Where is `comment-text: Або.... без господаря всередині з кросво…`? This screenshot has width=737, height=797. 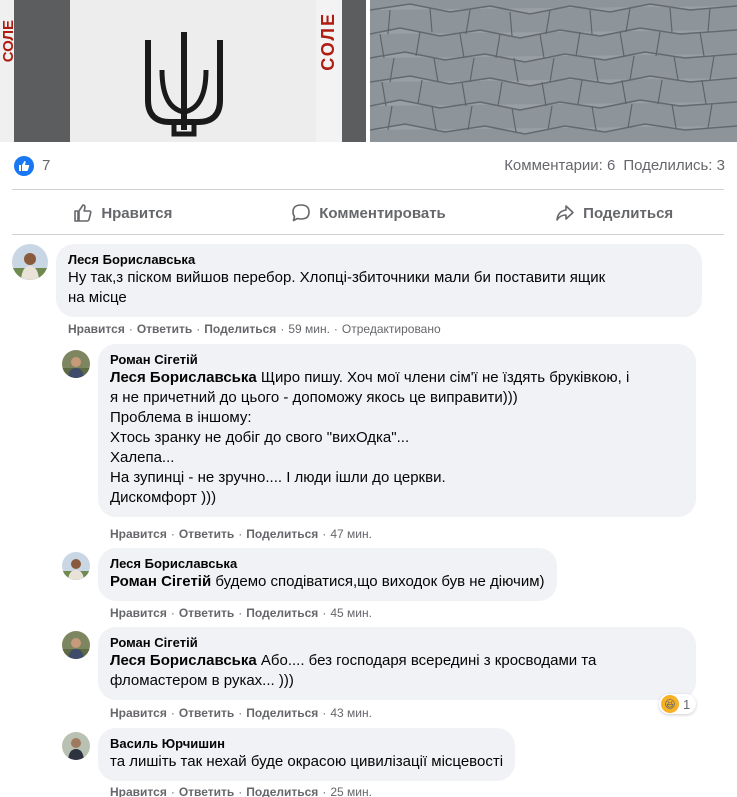 comment-text: Або.... без господаря всередині з кросво… is located at coordinates (428, 660).